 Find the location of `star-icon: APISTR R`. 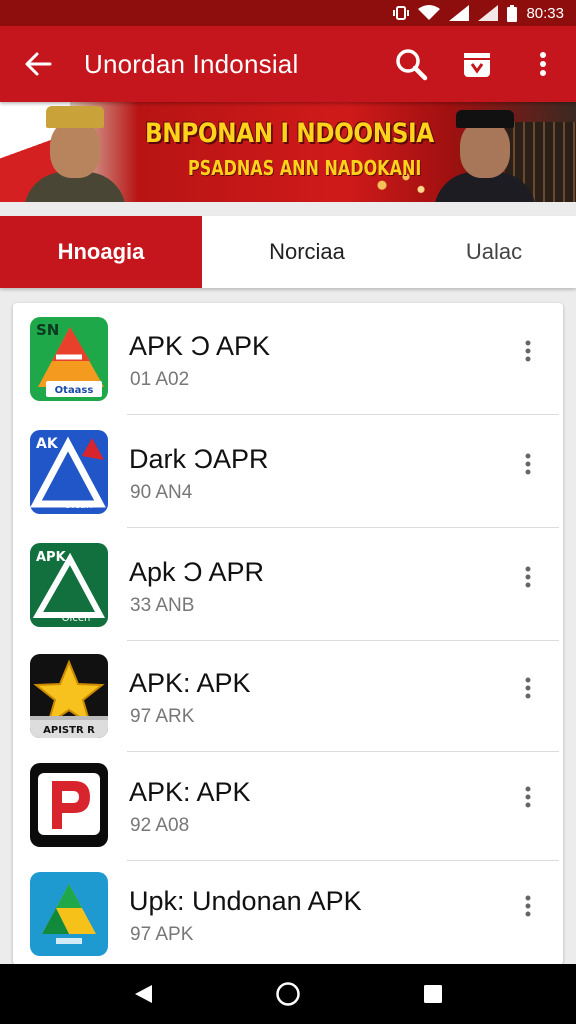

star-icon: APISTR R is located at coordinates (69, 696).